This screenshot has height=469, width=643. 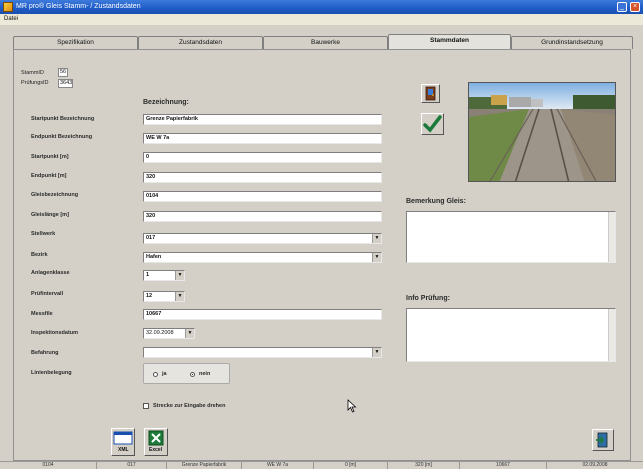 What do you see at coordinates (51, 373) in the screenshot?
I see `label-linienbelegung: Linienbelegung` at bounding box center [51, 373].